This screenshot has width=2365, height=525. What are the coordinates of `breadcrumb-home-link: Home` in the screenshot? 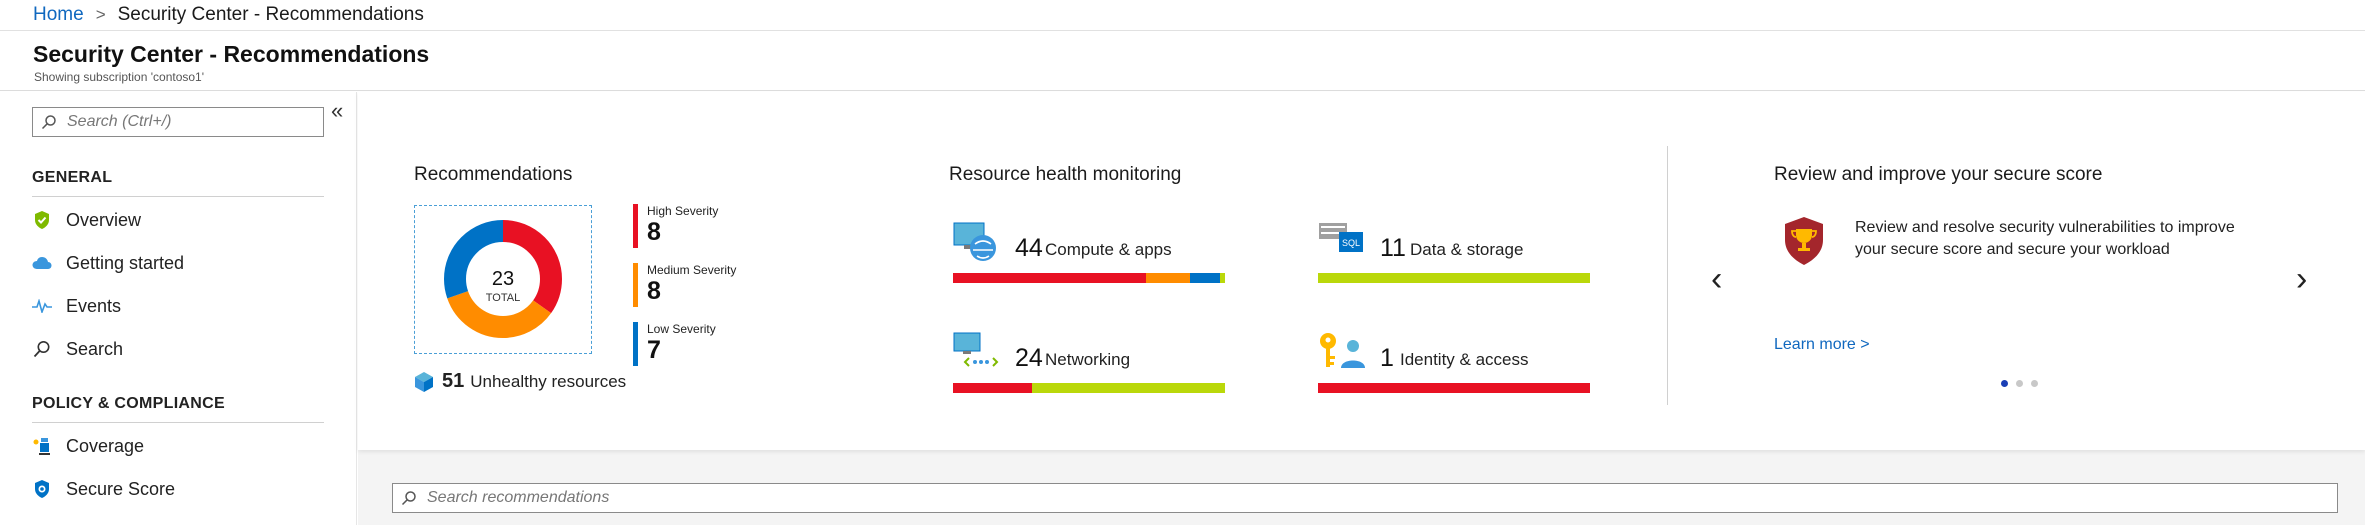 It's located at (58, 15).